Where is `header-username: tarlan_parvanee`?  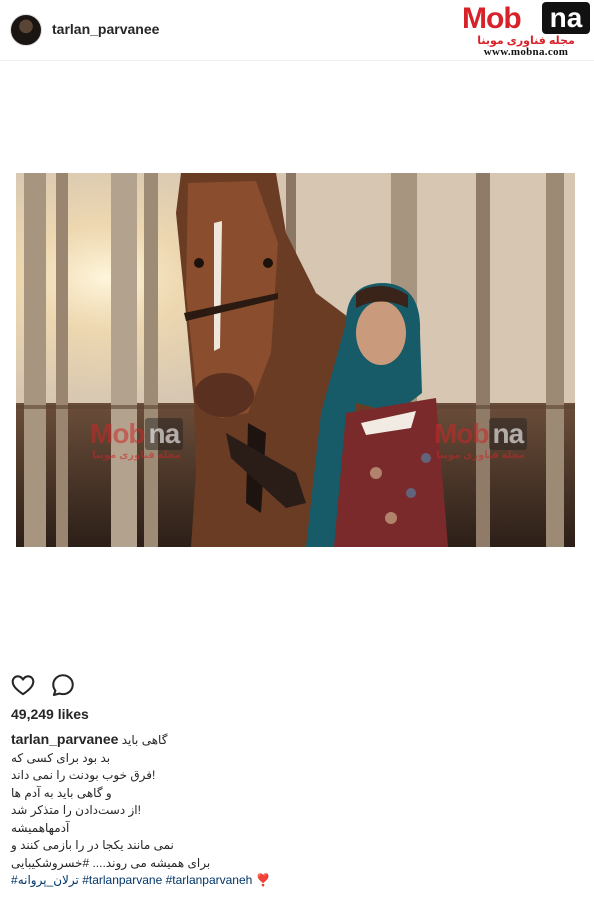 header-username: tarlan_parvanee is located at coordinates (105, 29).